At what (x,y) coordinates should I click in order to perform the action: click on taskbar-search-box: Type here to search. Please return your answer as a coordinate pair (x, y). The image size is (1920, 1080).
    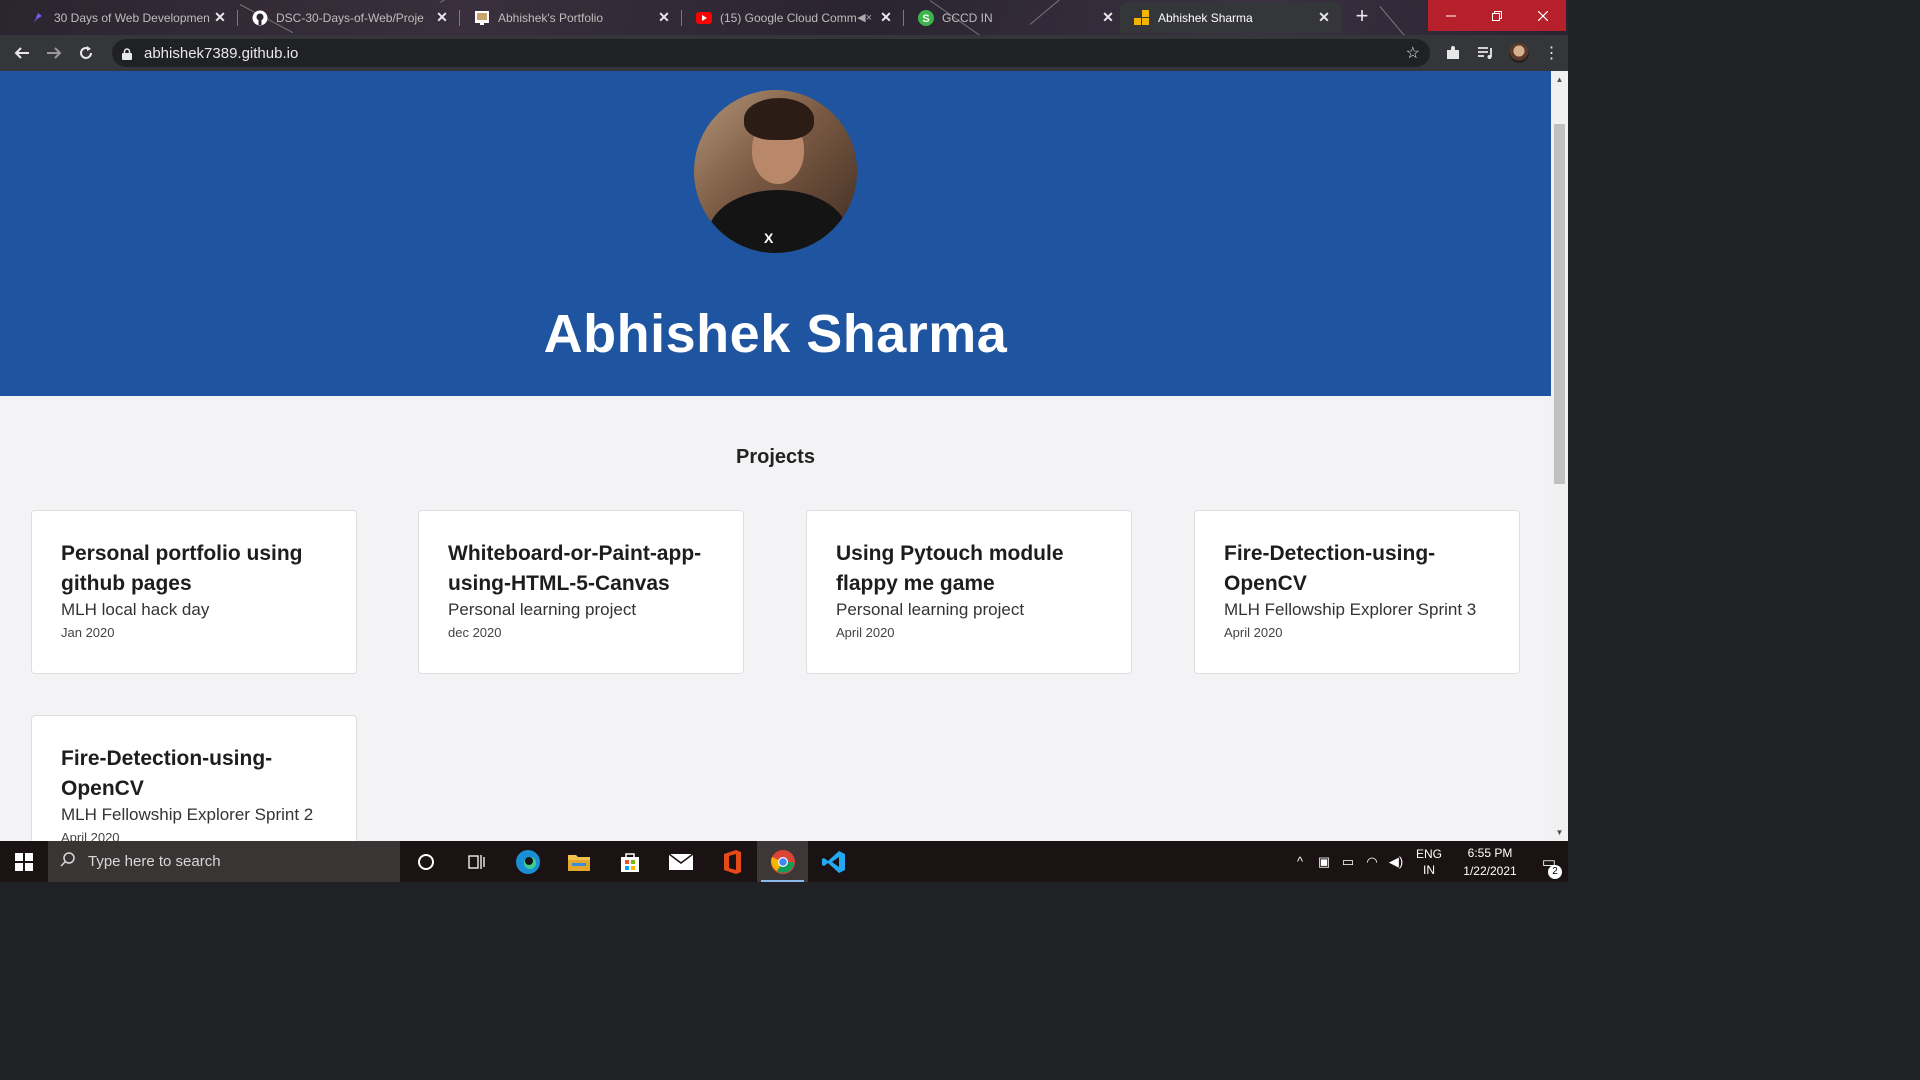
    Looking at the image, I should click on (224, 861).